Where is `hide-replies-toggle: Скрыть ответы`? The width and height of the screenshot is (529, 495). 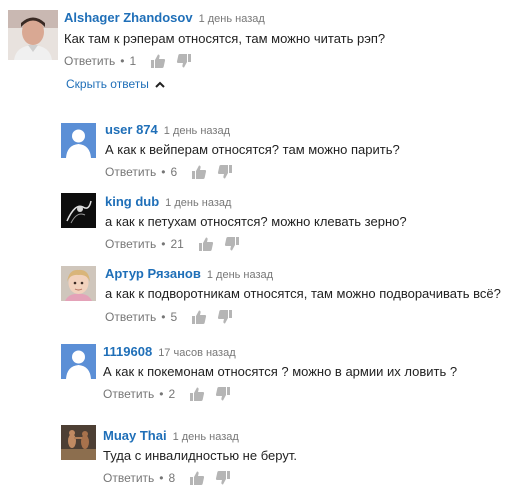 hide-replies-toggle: Скрыть ответы is located at coordinates (115, 84).